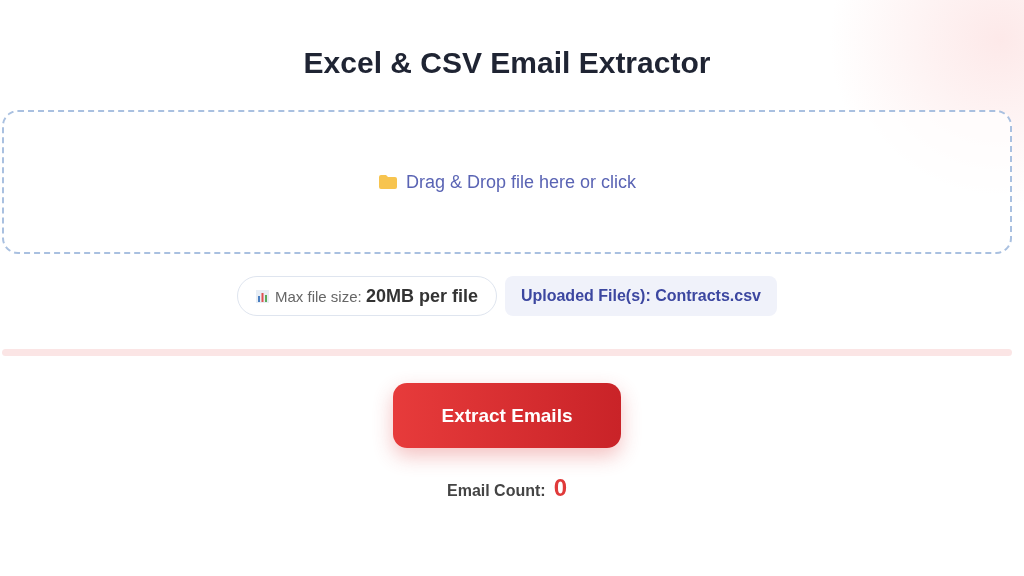  What do you see at coordinates (521, 182) in the screenshot?
I see `drop-zone-label: Drag & Drop file here or click` at bounding box center [521, 182].